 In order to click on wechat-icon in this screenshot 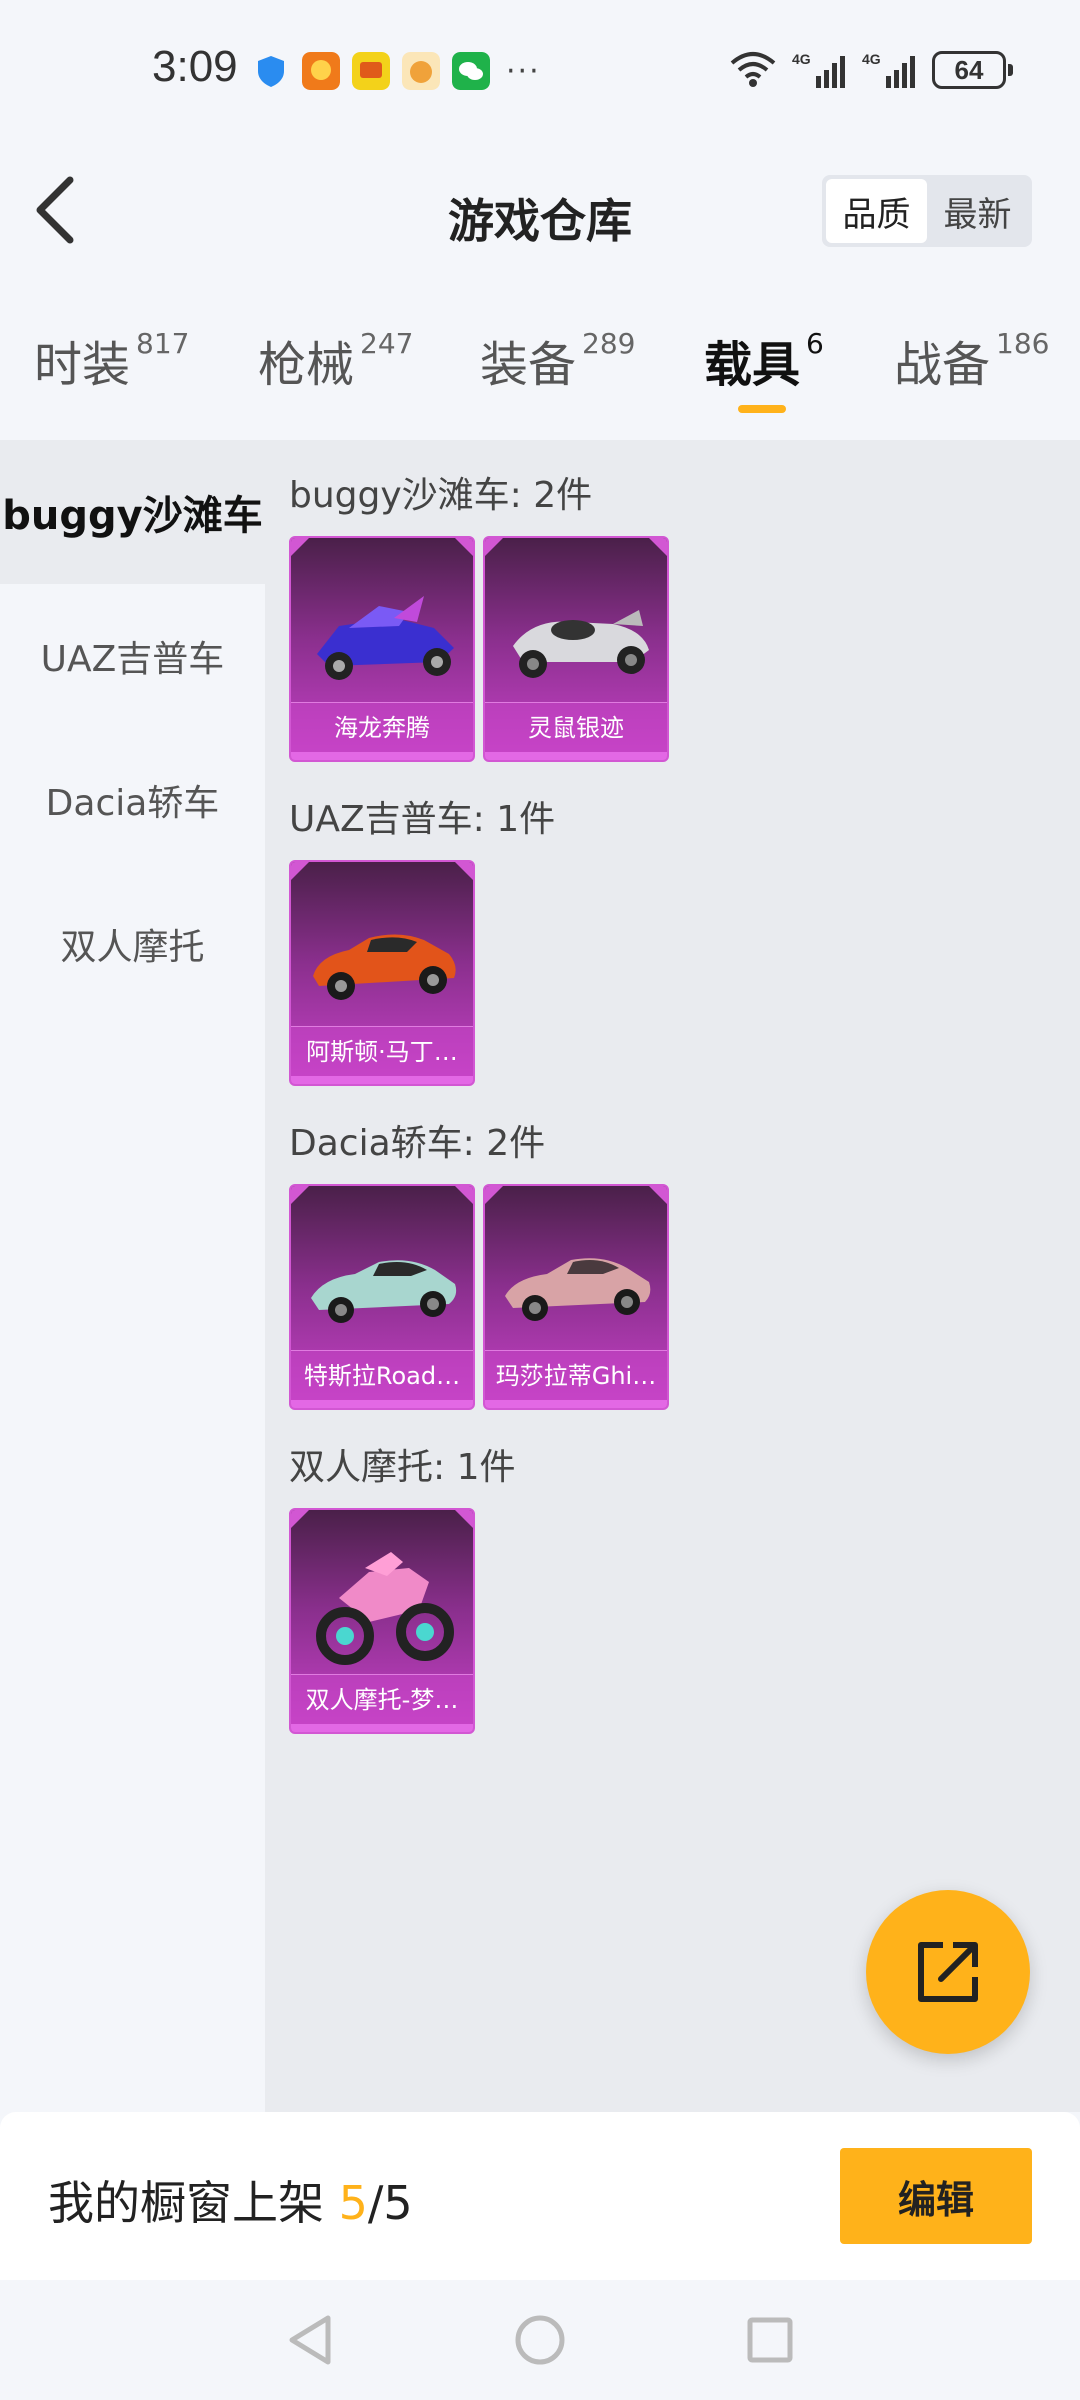, I will do `click(471, 71)`.